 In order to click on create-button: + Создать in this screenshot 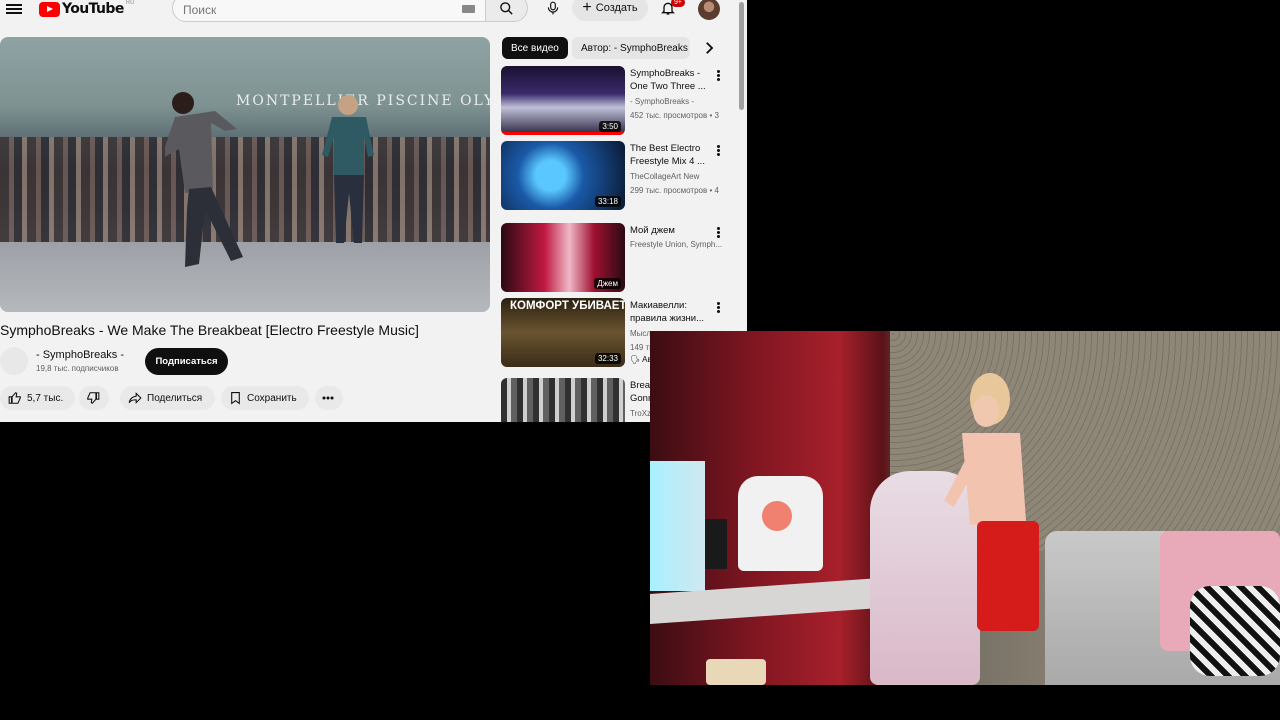, I will do `click(610, 10)`.